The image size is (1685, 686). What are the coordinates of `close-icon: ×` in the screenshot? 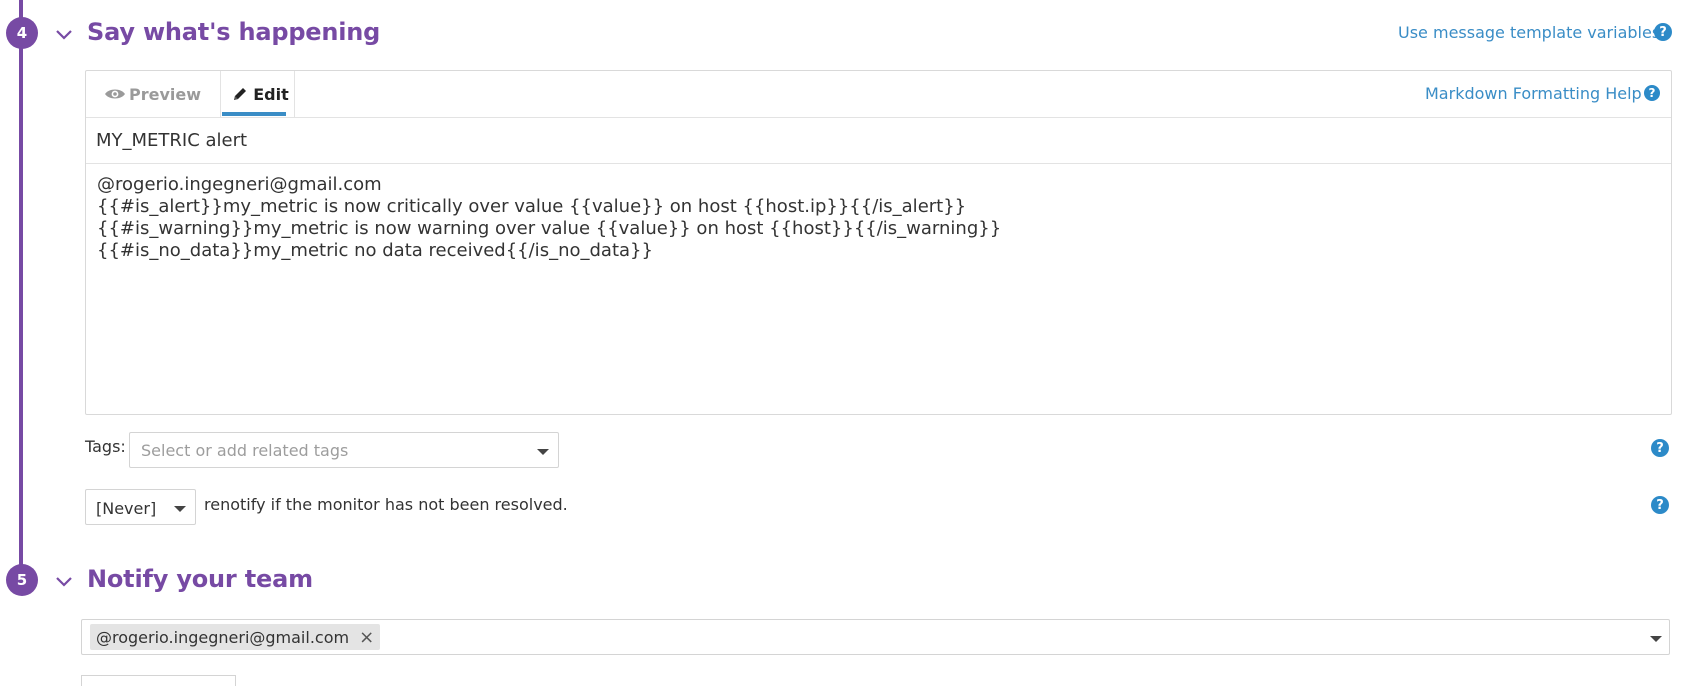 It's located at (366, 637).